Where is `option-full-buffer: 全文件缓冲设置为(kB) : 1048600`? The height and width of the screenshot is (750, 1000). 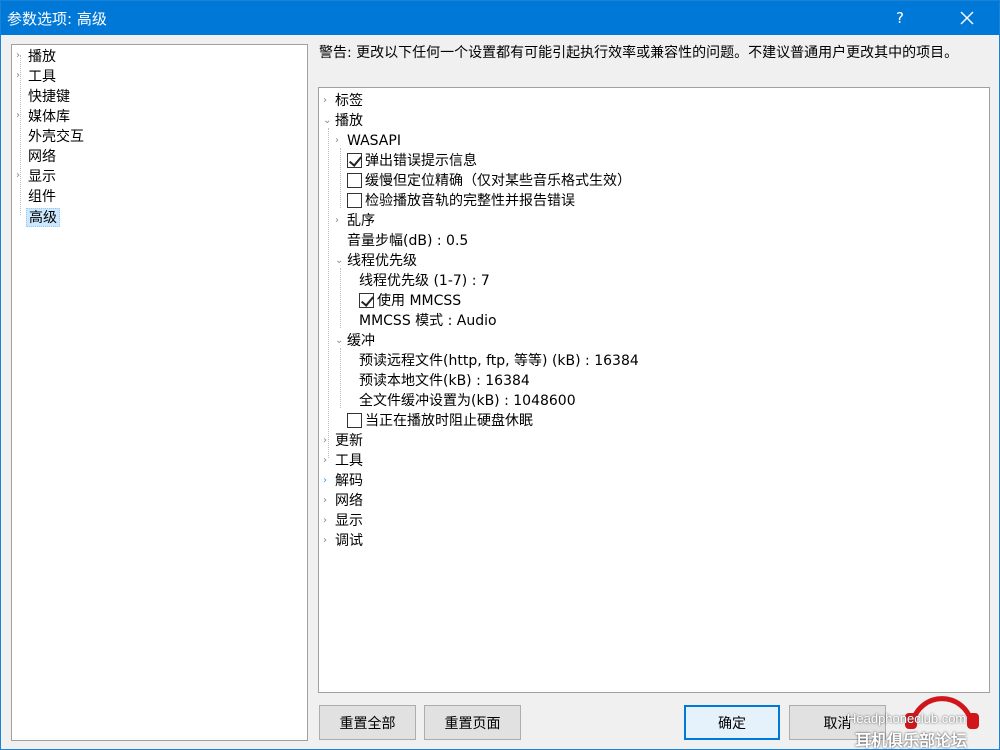 option-full-buffer: 全文件缓冲设置为(kB) : 1048600 is located at coordinates (467, 401).